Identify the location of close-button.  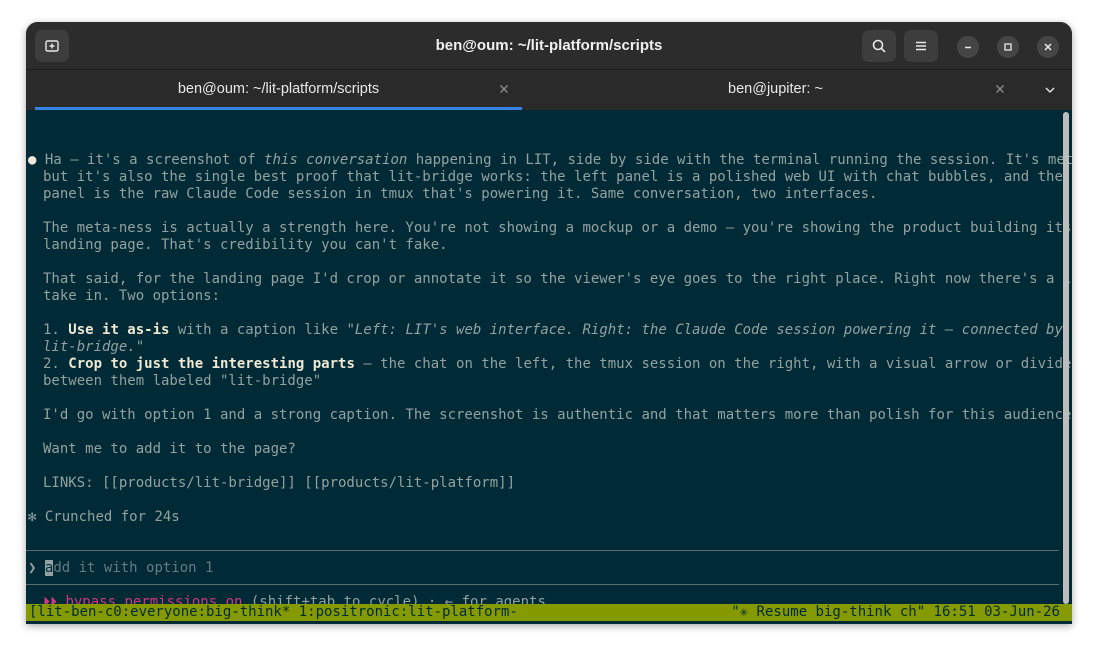
(1048, 47).